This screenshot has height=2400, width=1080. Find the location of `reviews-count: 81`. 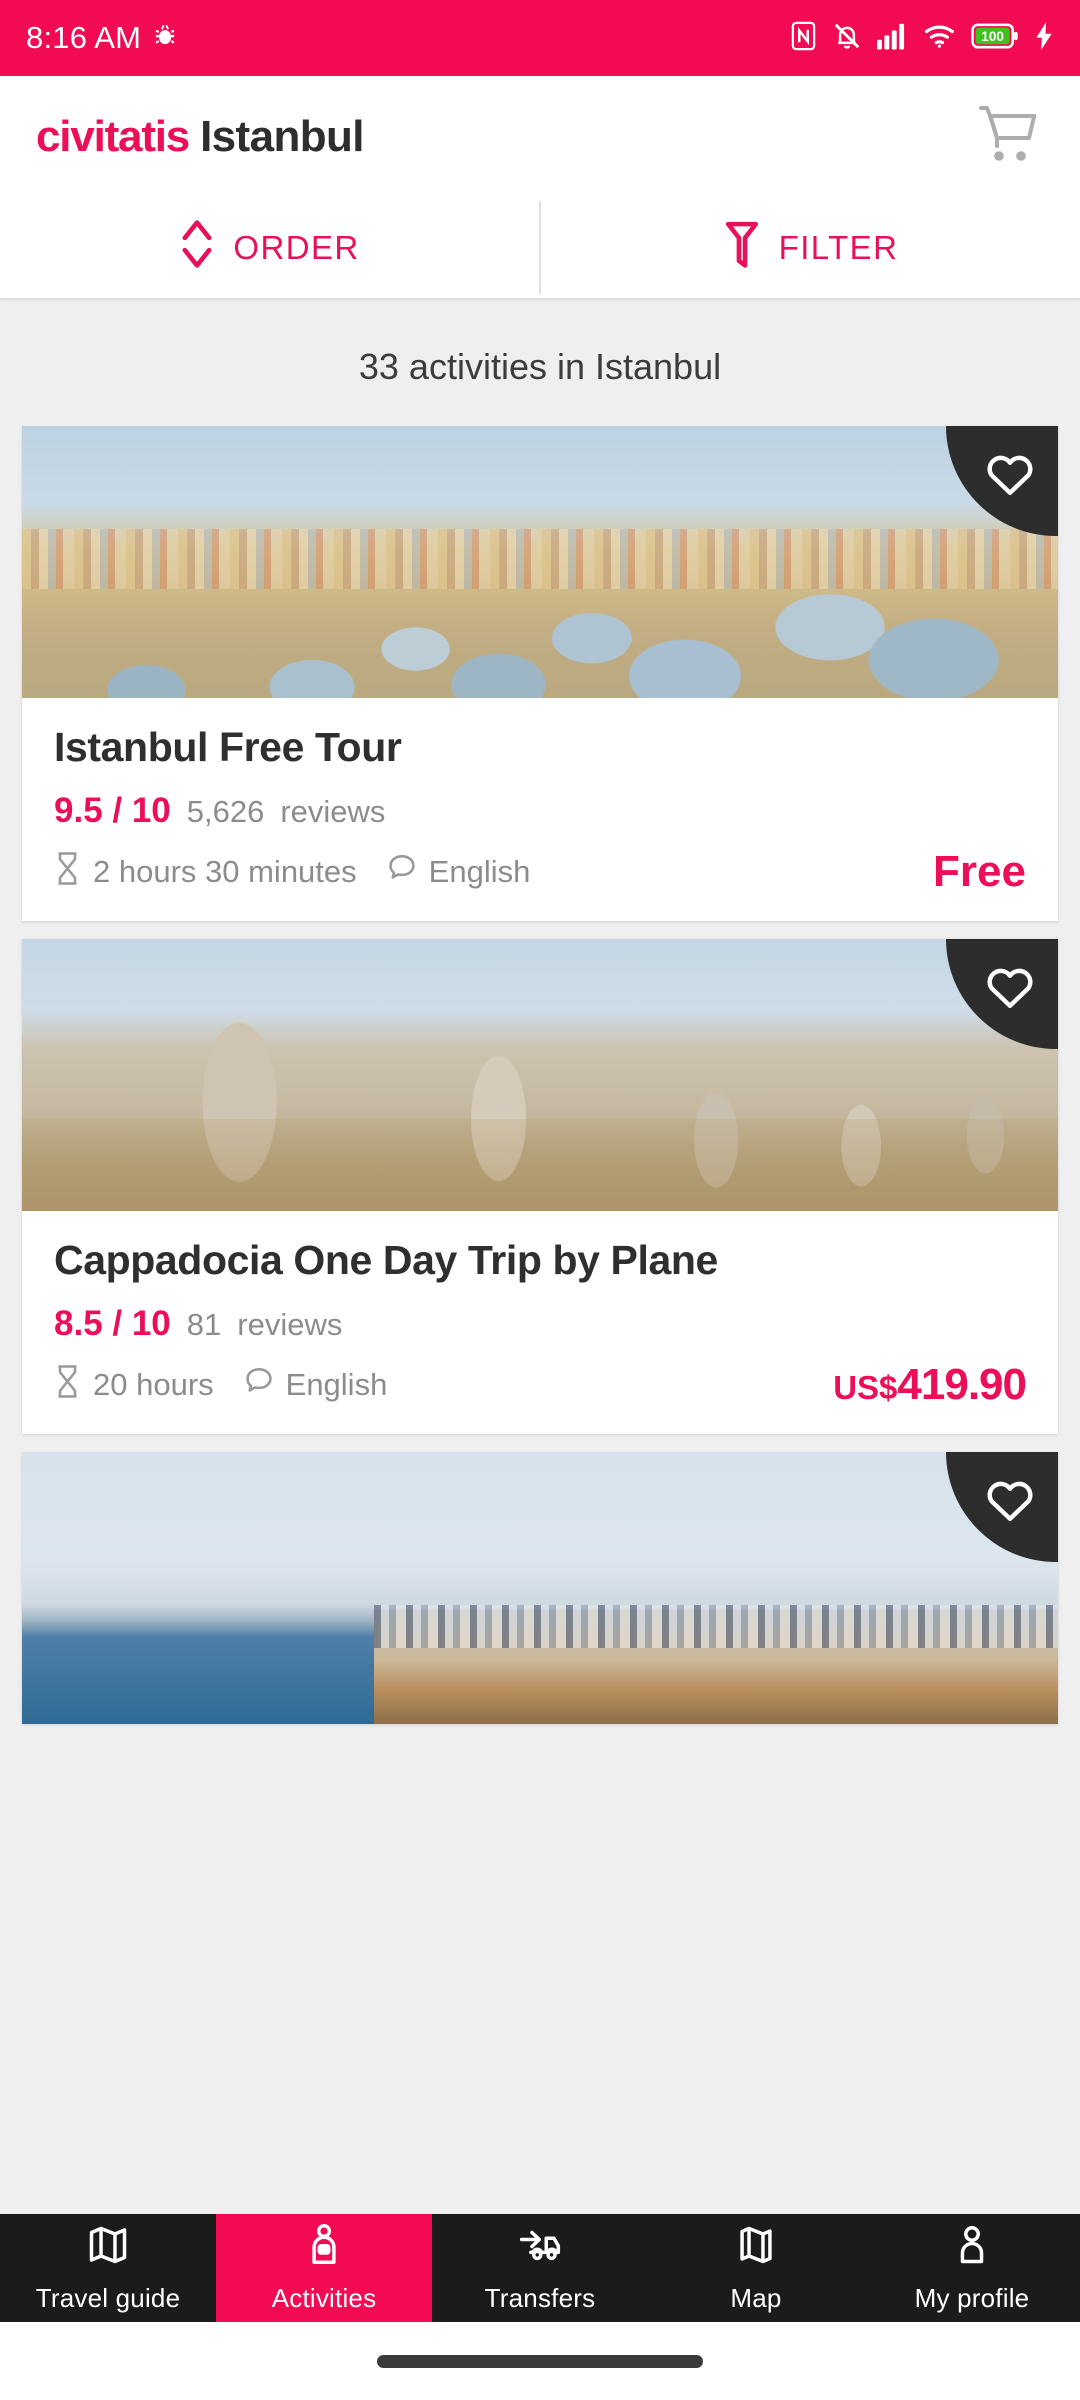

reviews-count: 81 is located at coordinates (204, 1325).